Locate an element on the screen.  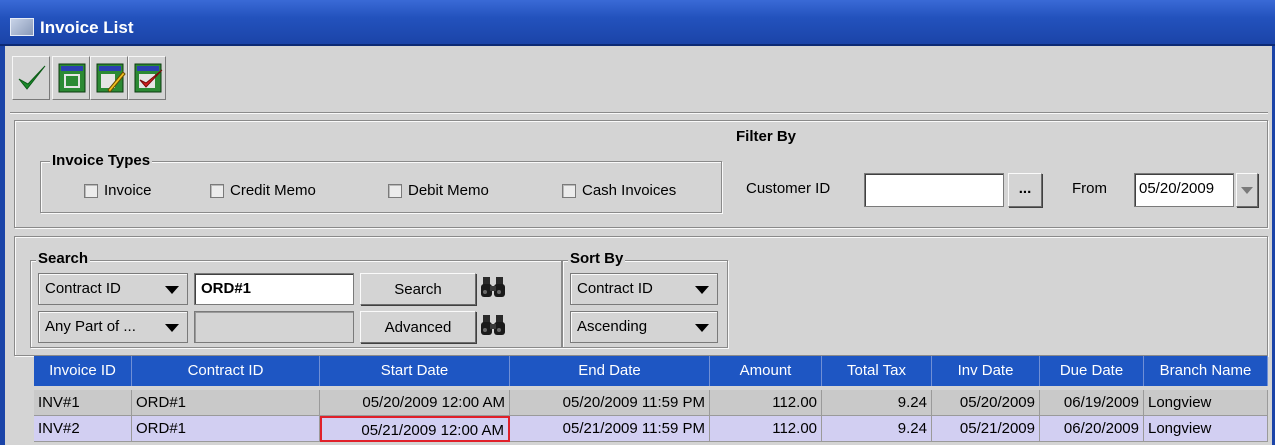
invoice-types-title: Invoice Types is located at coordinates (101, 160).